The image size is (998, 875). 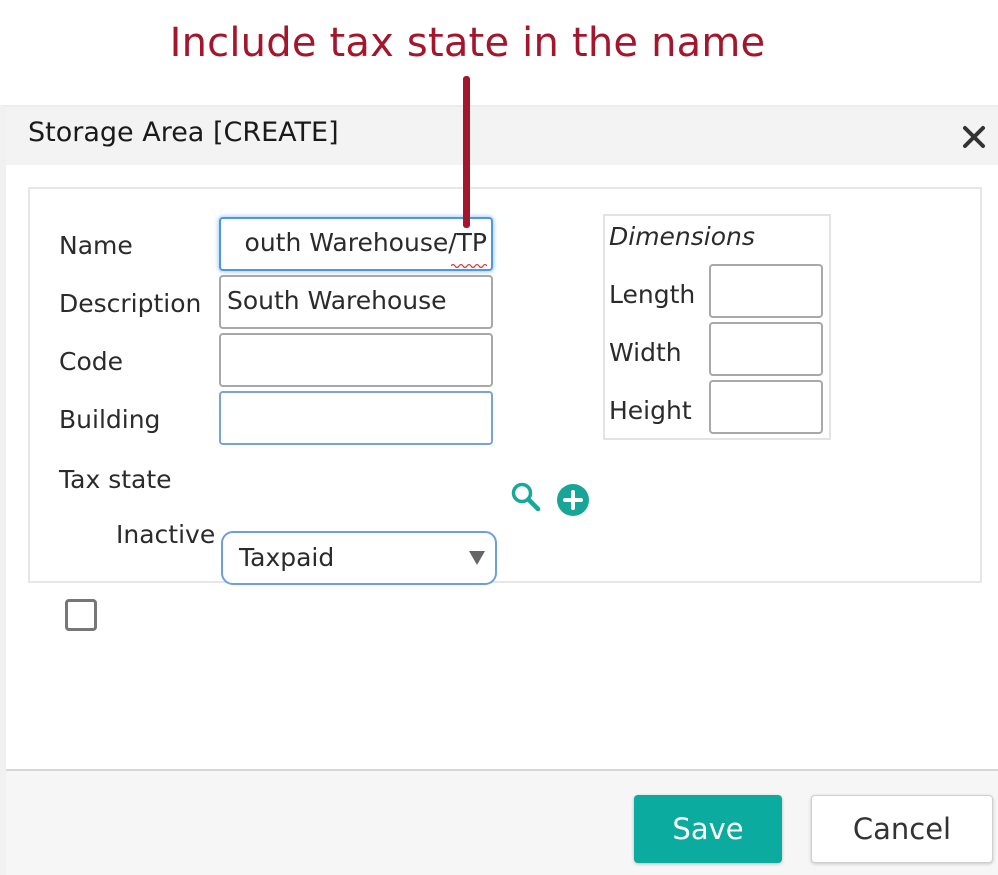 I want to click on tax-state-select: Taxpaid, so click(x=359, y=558).